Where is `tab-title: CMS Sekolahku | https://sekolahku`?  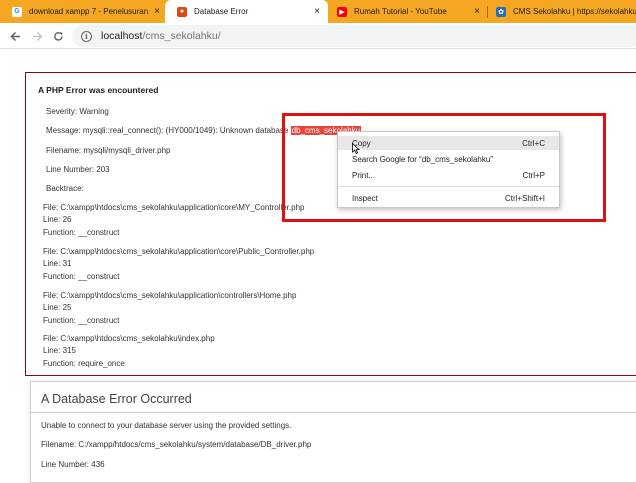
tab-title: CMS Sekolahku | https://sekolahku is located at coordinates (574, 11).